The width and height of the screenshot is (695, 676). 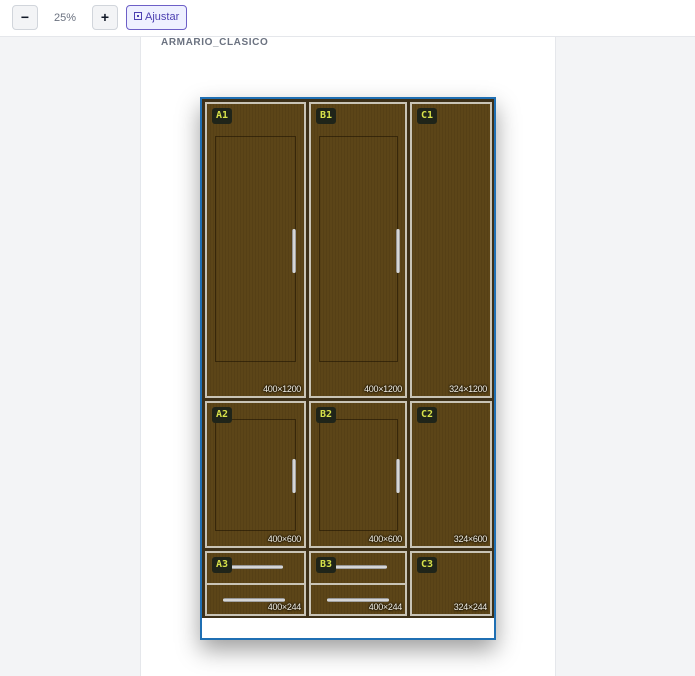 I want to click on panel-c2: C2 324×600, so click(x=451, y=474).